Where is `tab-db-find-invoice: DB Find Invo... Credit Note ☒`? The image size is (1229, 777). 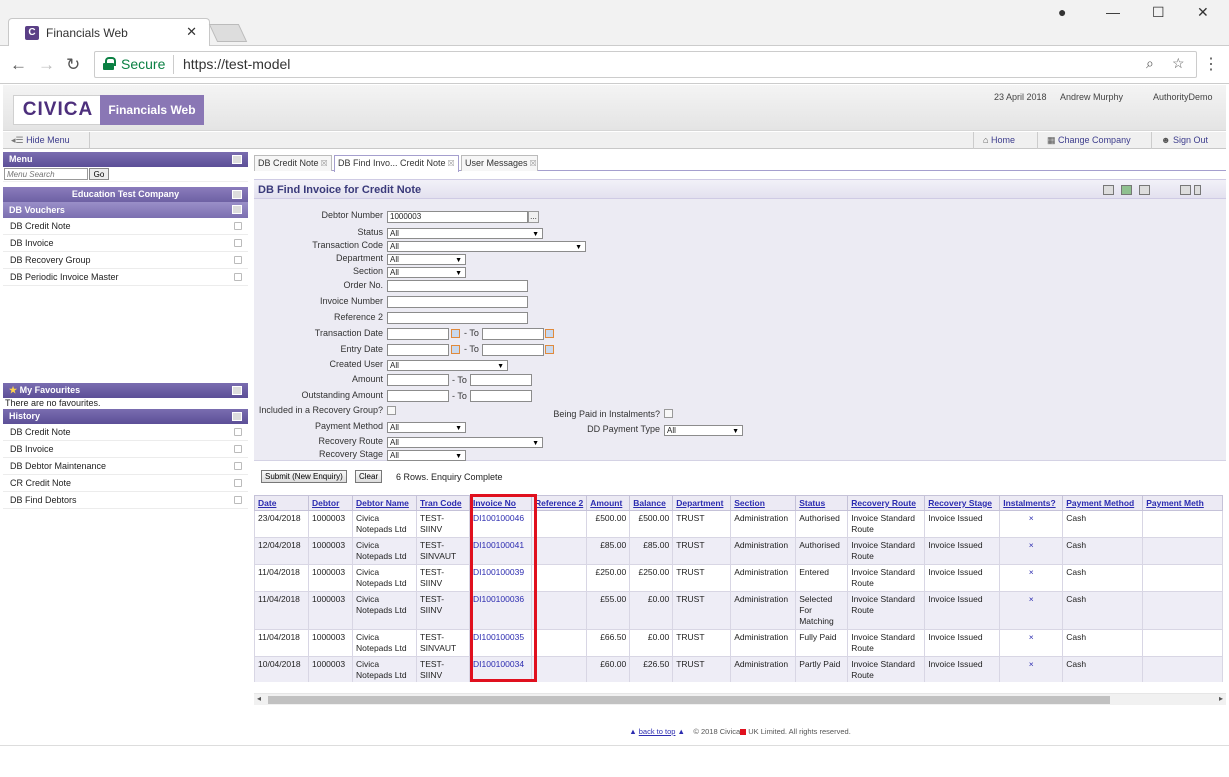
tab-db-find-invoice: DB Find Invo... Credit Note ☒ is located at coordinates (396, 163).